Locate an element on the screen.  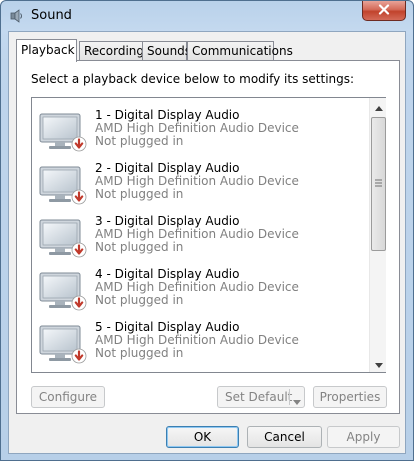
scroll-down-button is located at coordinates (378, 363).